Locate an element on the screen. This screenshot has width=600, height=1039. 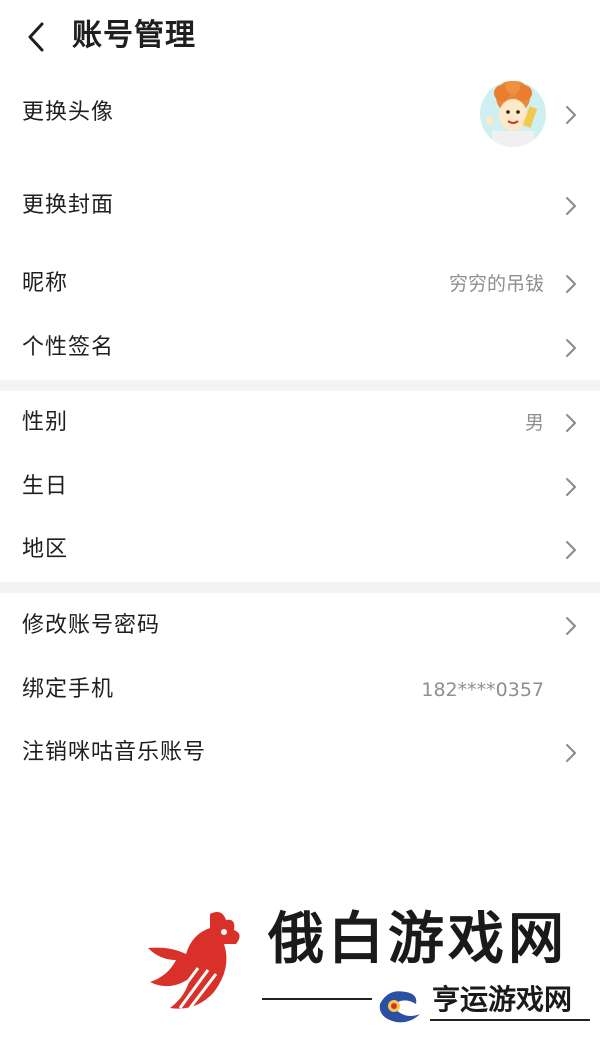
row-label: 性别 is located at coordinates (45, 422).